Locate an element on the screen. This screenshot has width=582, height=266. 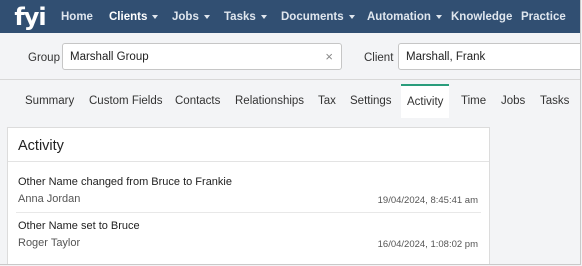
tab-summary-label: Summary is located at coordinates (50, 101).